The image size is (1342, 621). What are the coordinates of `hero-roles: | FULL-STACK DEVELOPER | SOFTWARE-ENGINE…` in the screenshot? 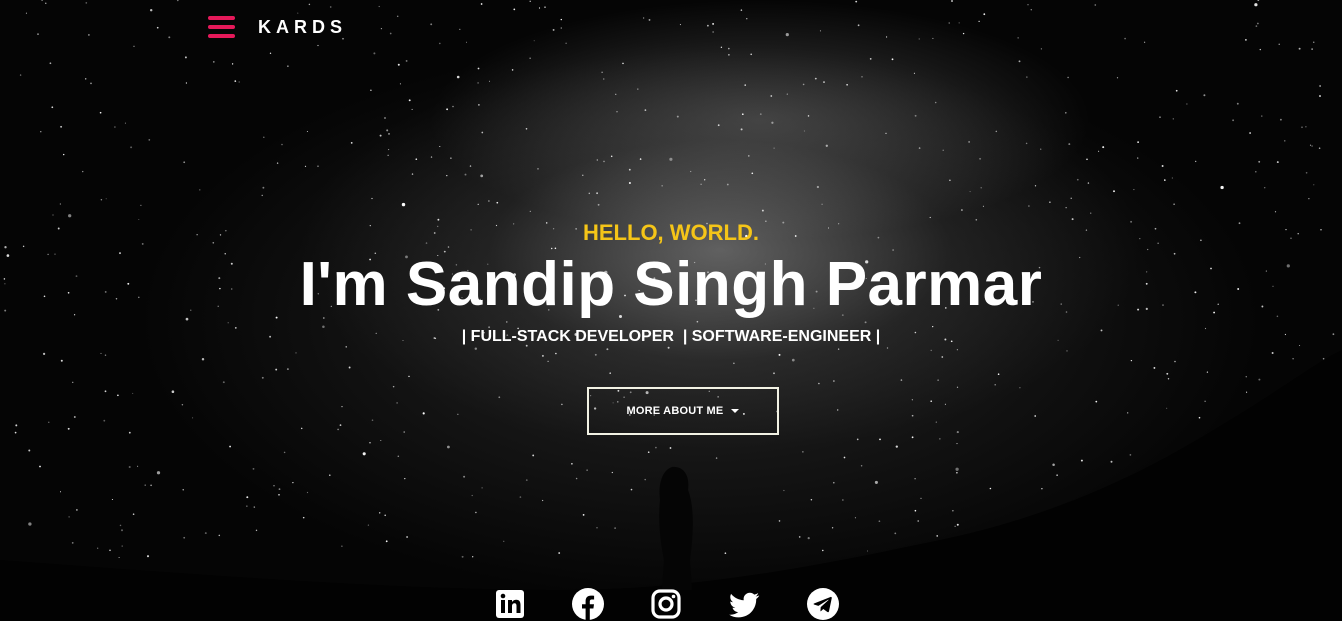 It's located at (671, 336).